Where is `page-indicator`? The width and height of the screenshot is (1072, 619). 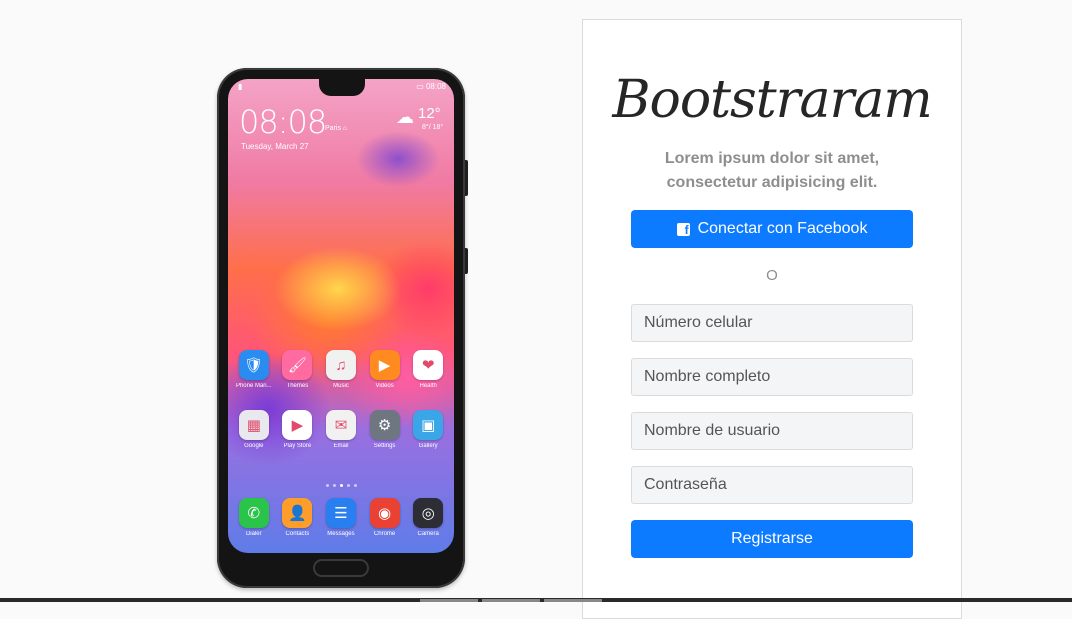
page-indicator is located at coordinates (341, 485).